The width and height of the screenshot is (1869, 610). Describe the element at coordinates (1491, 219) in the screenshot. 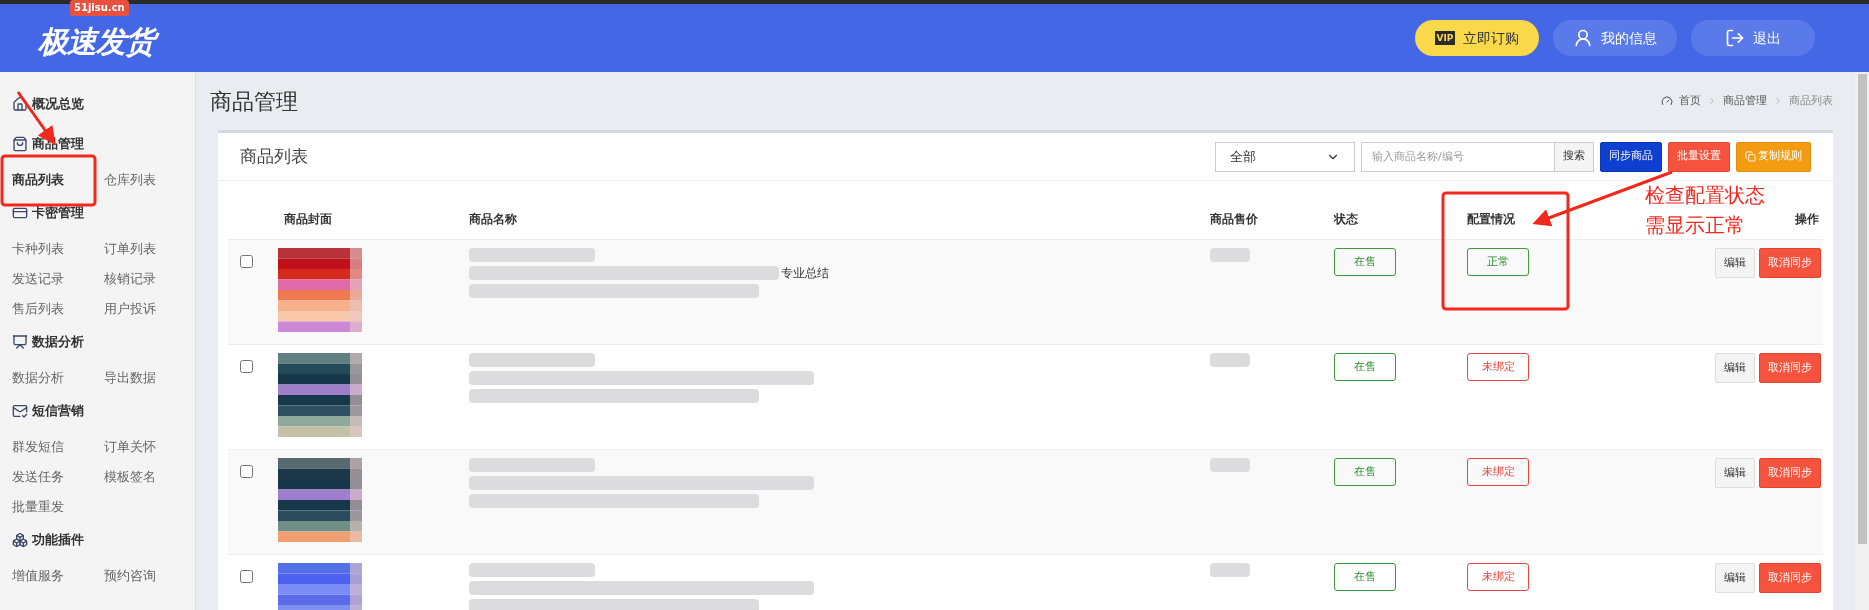

I see `column-header: 配置情况` at that location.